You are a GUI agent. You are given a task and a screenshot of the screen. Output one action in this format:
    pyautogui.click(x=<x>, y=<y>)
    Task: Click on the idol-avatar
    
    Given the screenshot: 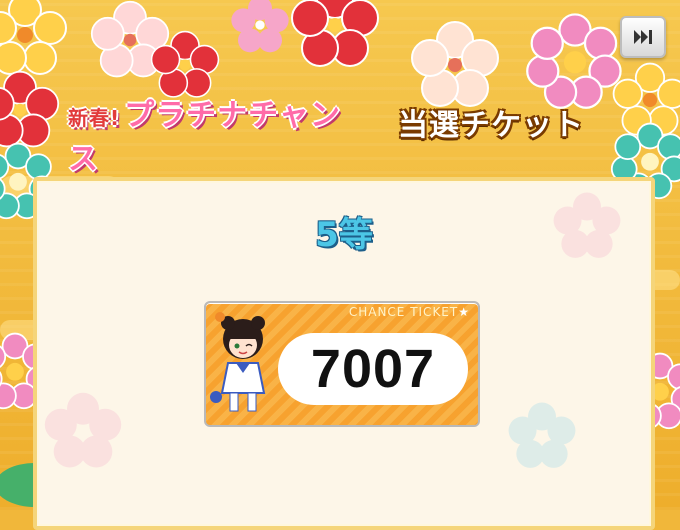 What is the action you would take?
    pyautogui.click(x=238, y=362)
    